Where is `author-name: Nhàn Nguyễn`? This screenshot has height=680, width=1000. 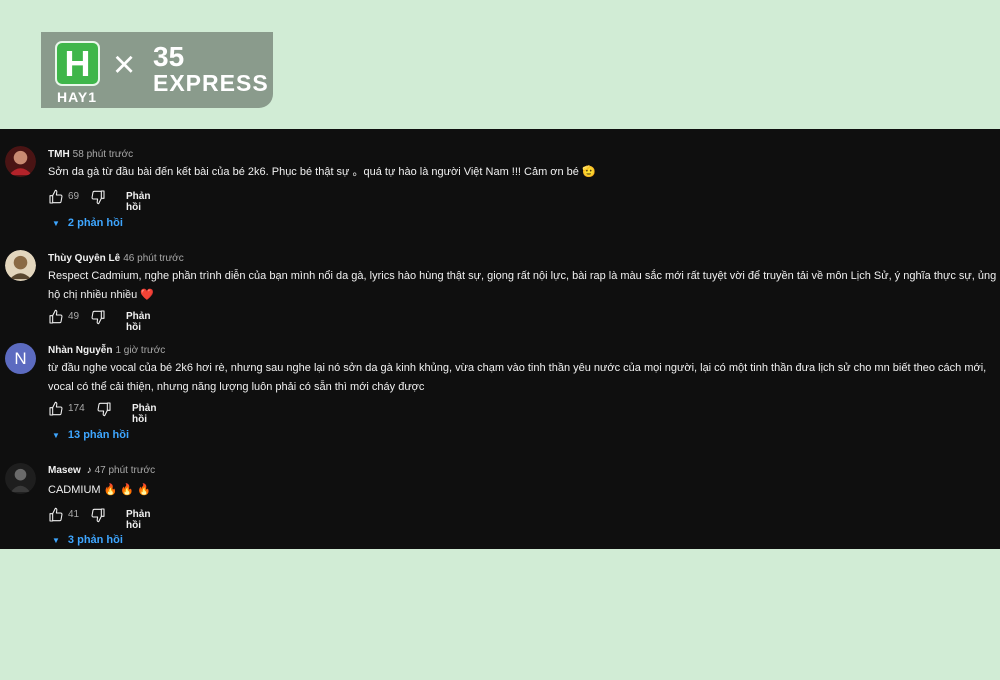
author-name: Nhàn Nguyễn is located at coordinates (80, 350).